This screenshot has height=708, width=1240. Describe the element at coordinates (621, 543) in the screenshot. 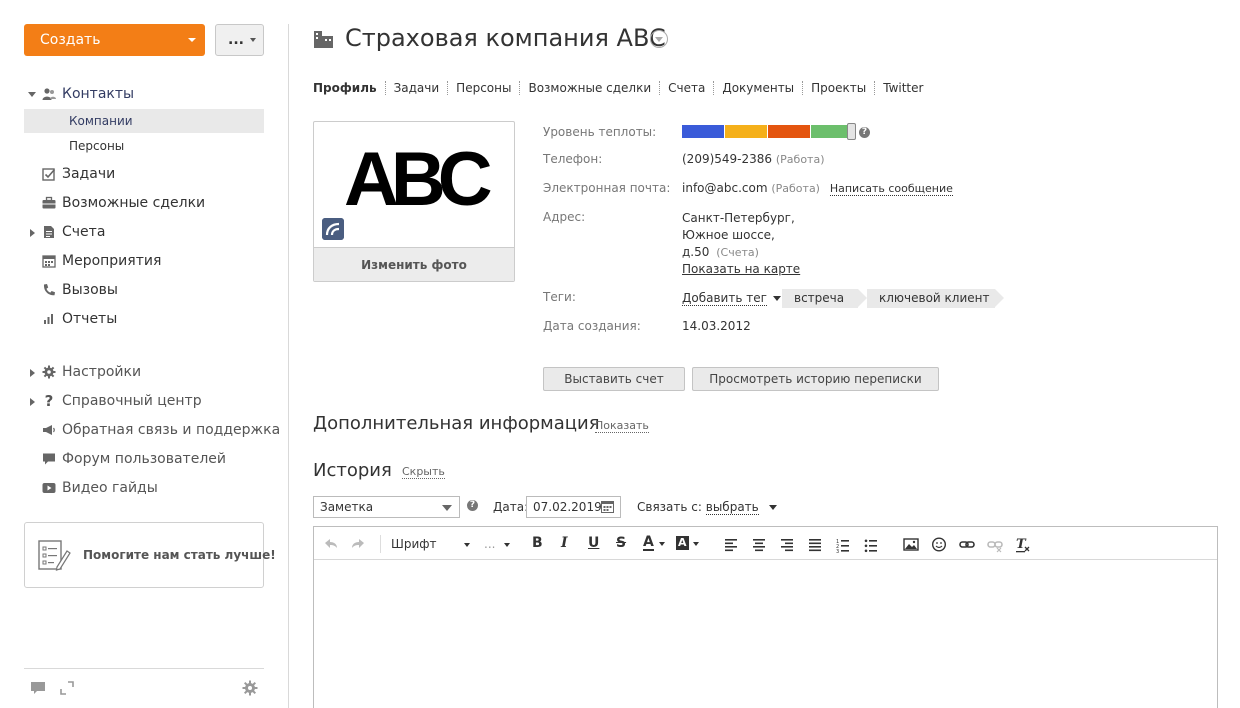

I see `strikethrough-icon: S` at that location.